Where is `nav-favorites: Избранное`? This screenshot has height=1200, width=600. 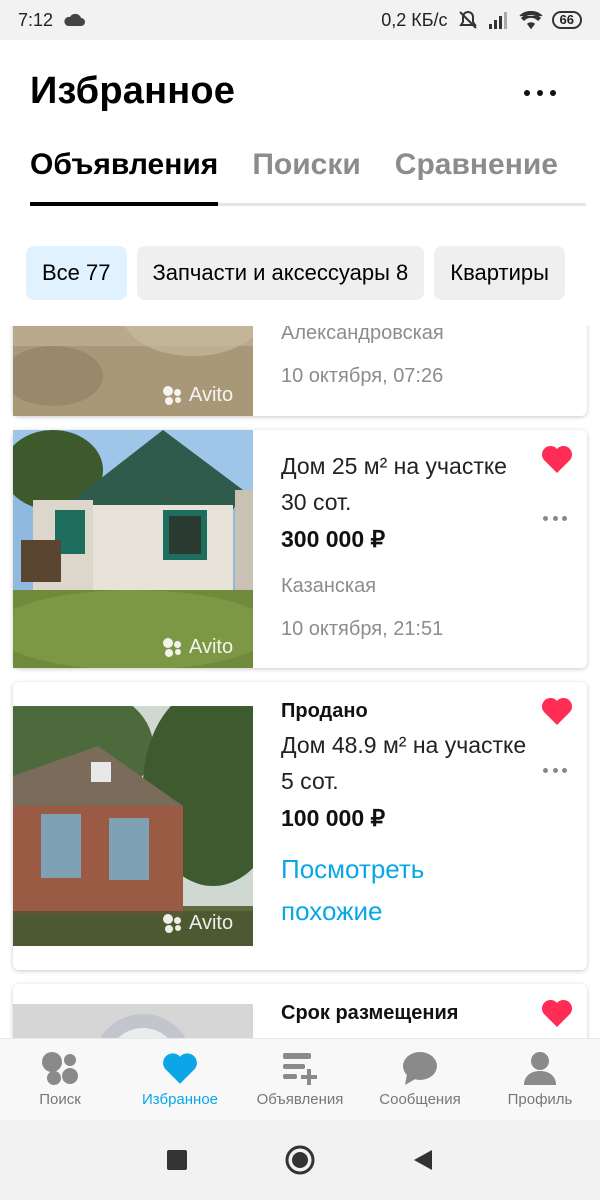 nav-favorites: Избранное is located at coordinates (180, 1079).